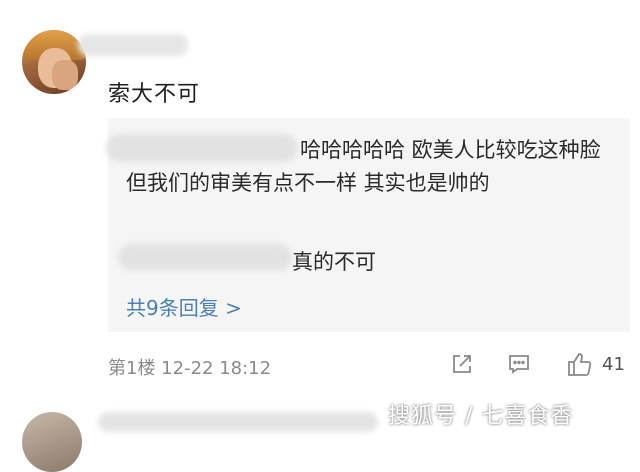 The height and width of the screenshot is (472, 640). Describe the element at coordinates (190, 368) in the screenshot. I see `floor-timestamp: 第1楼 12-22 18:12` at that location.